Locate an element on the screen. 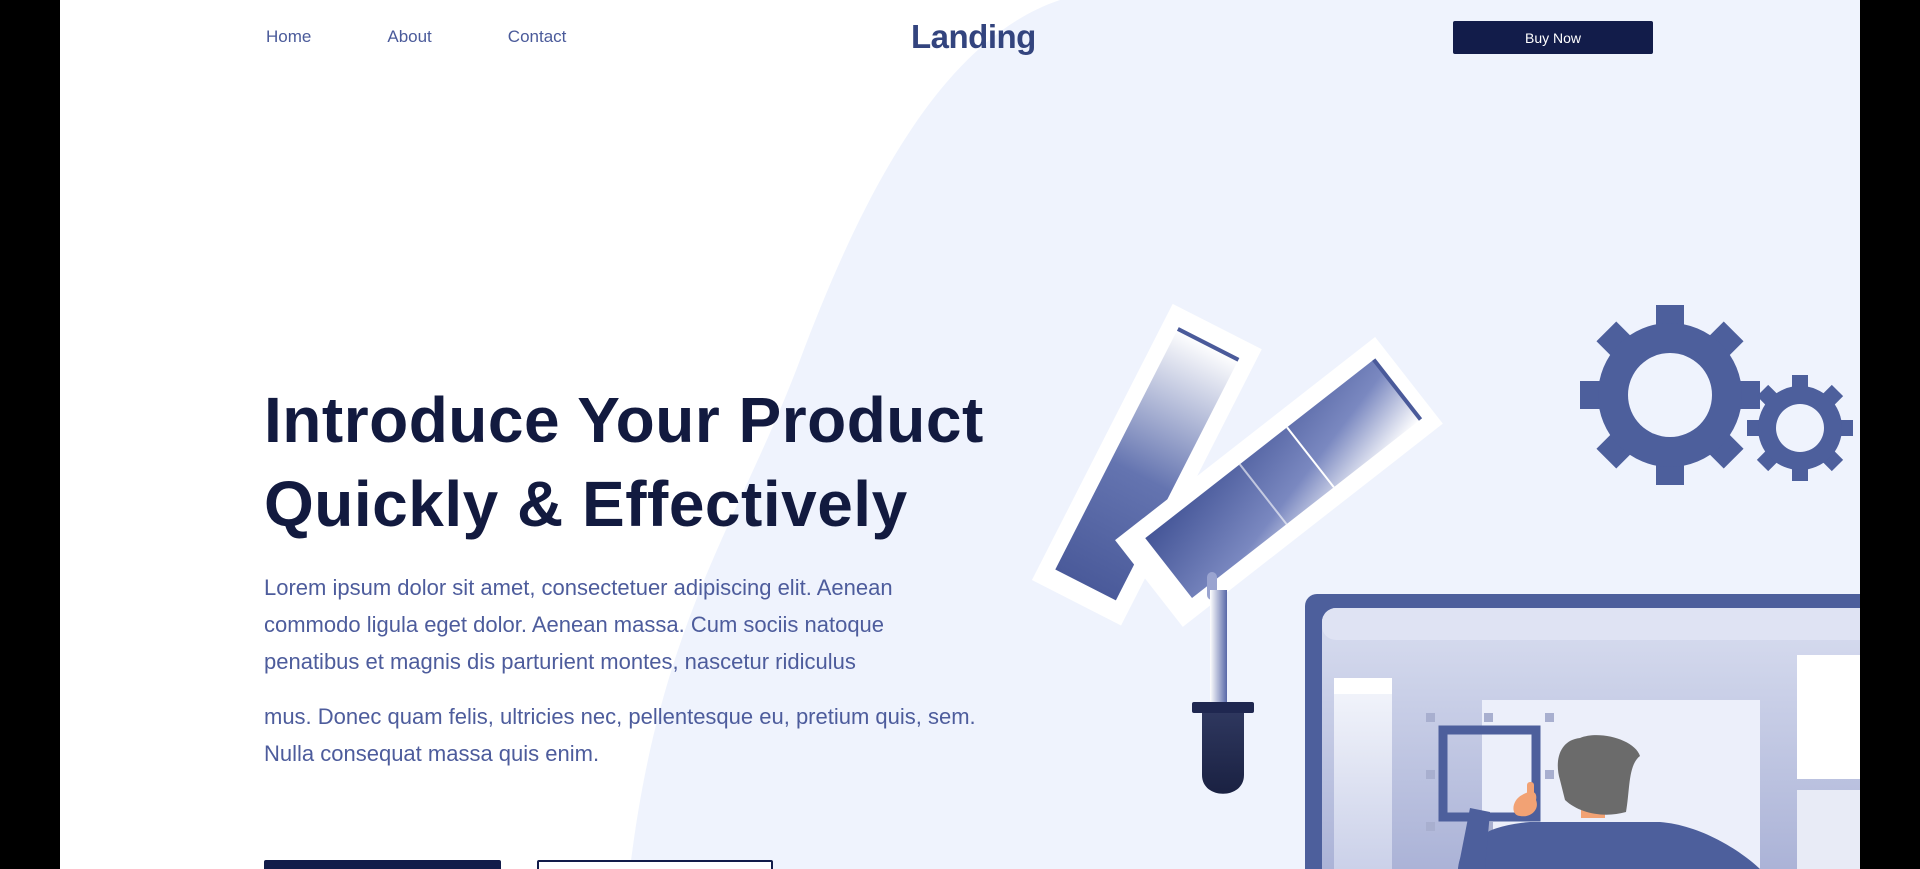 This screenshot has width=1920, height=869. hero-title-line-2: Quickly & Effectively is located at coordinates (586, 504).